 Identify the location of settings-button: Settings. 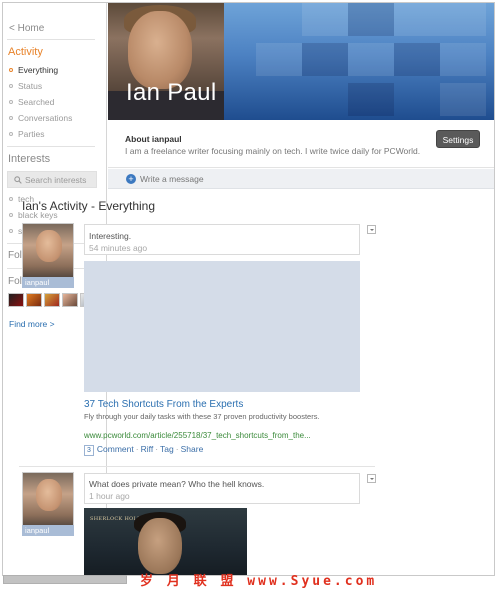
(458, 139).